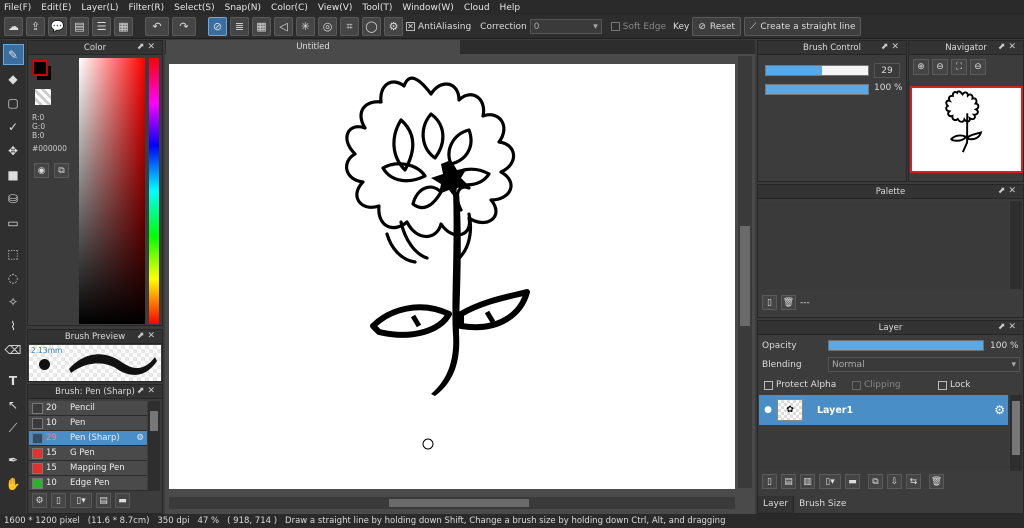 The height and width of the screenshot is (528, 1024). What do you see at coordinates (88, 468) in the screenshot?
I see `brush-item-mapping-pen: 15 Mapping Pen` at bounding box center [88, 468].